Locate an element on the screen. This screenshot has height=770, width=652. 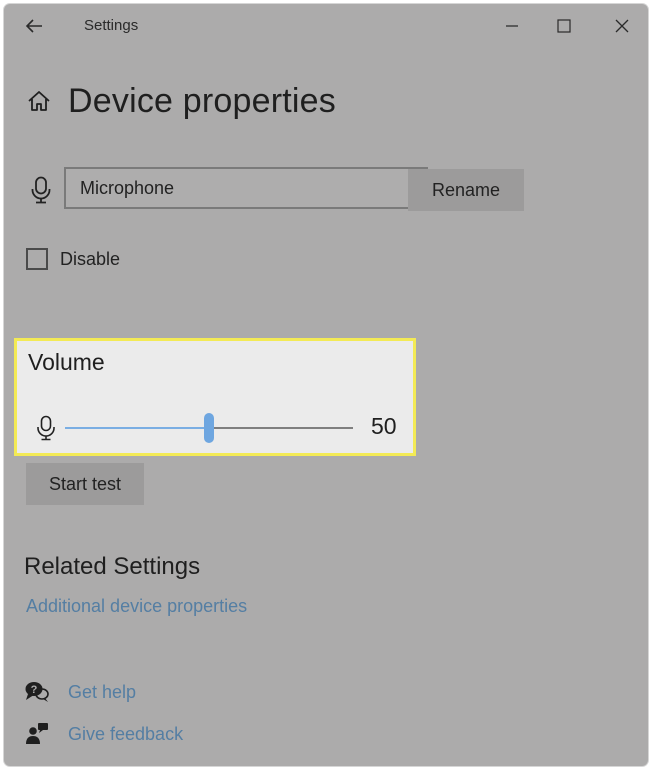
volume-value: 50 is located at coordinates (384, 426).